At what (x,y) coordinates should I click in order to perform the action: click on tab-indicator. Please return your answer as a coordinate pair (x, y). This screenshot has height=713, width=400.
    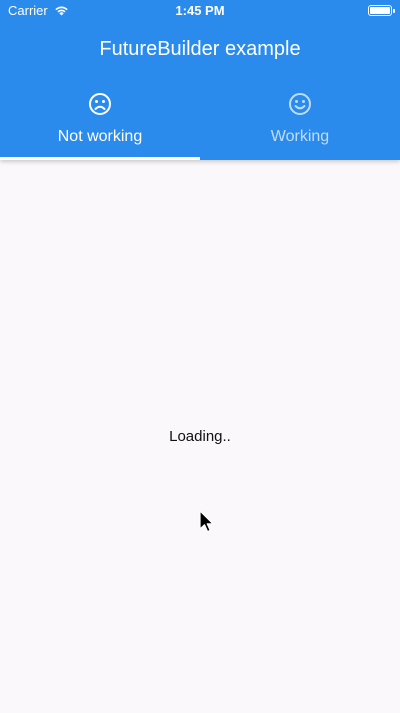
    Looking at the image, I should click on (100, 158).